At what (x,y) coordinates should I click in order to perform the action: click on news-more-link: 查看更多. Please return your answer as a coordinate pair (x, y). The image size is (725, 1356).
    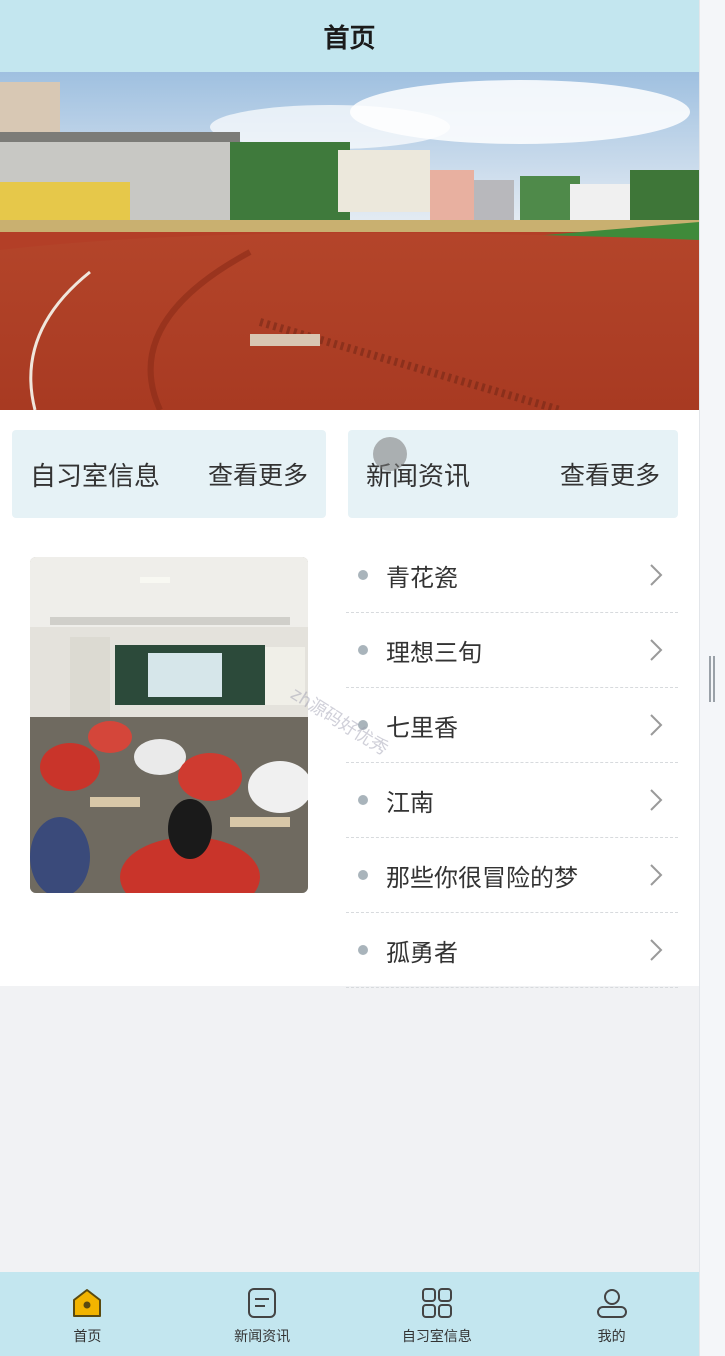
    Looking at the image, I should click on (610, 474).